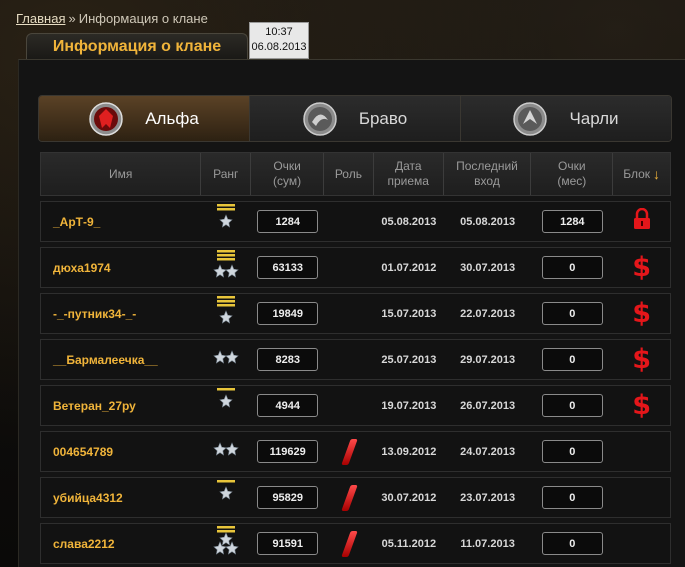 The height and width of the screenshot is (567, 685). I want to click on member-name: 004654789, so click(121, 451).